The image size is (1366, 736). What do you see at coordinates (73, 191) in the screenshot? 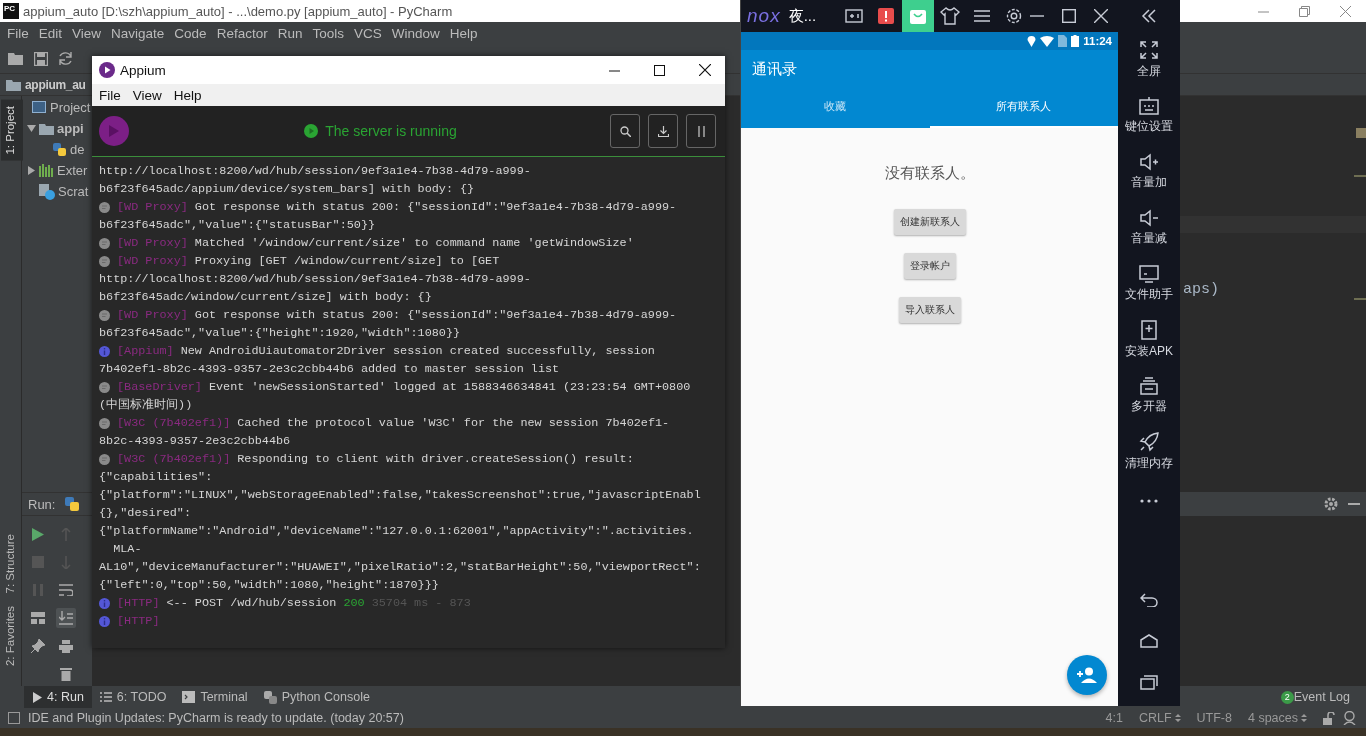
I see `tree-item: Scrat` at bounding box center [73, 191].